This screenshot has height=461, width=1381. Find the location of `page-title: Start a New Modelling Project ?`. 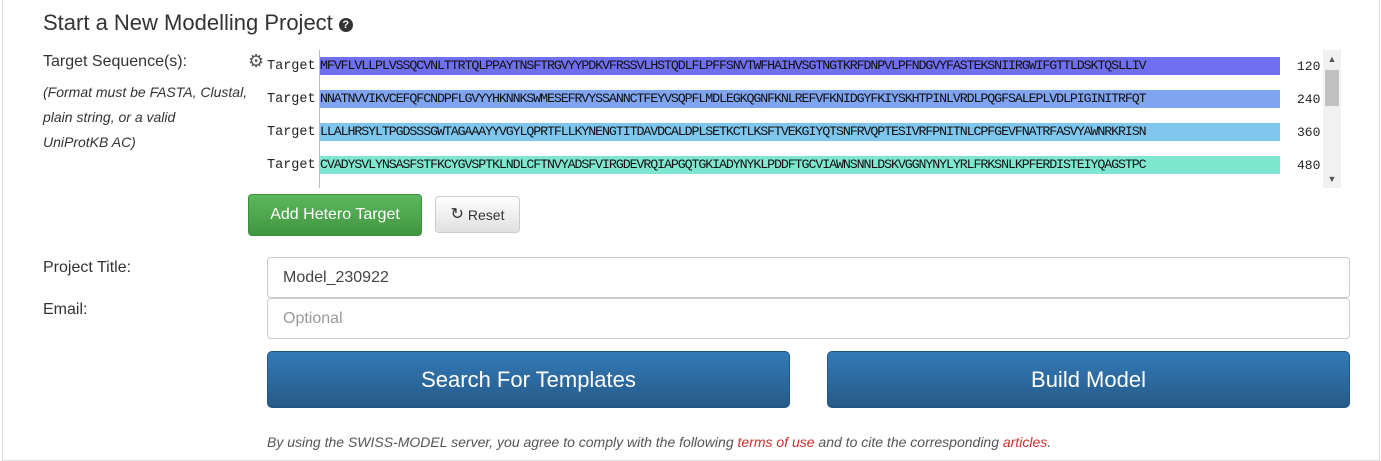

page-title: Start a New Modelling Project ? is located at coordinates (198, 23).